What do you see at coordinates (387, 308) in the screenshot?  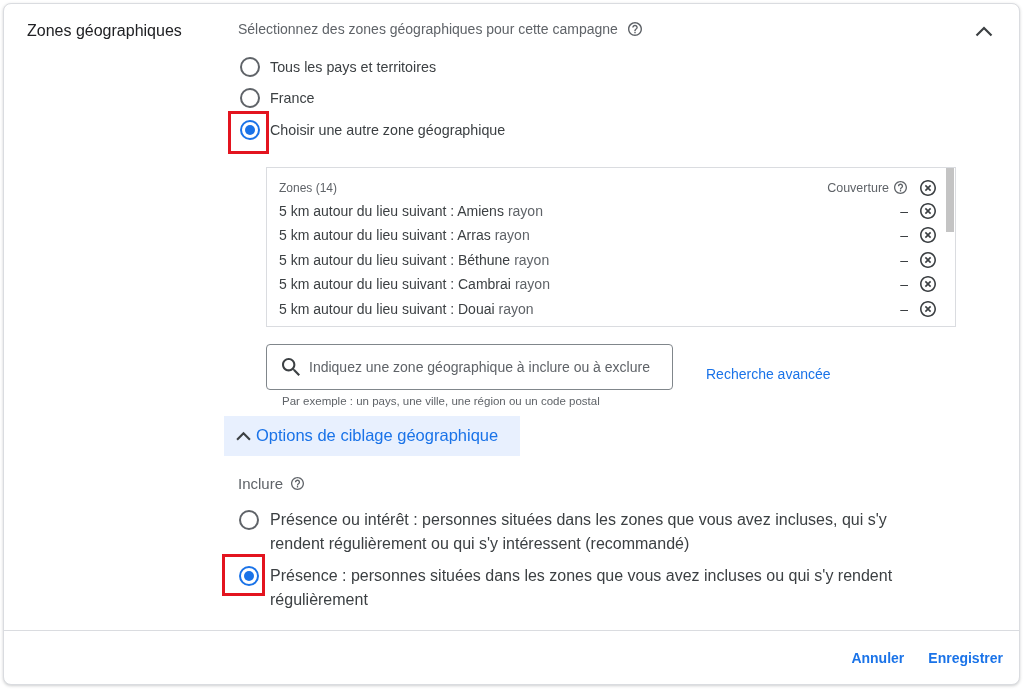 I see `zone-name: 5 km autour du lieu suivant : Douai` at bounding box center [387, 308].